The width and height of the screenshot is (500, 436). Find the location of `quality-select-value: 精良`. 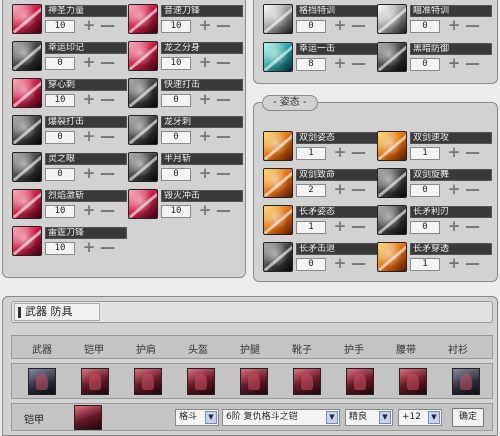

quality-select-value: 精良 is located at coordinates (358, 417).